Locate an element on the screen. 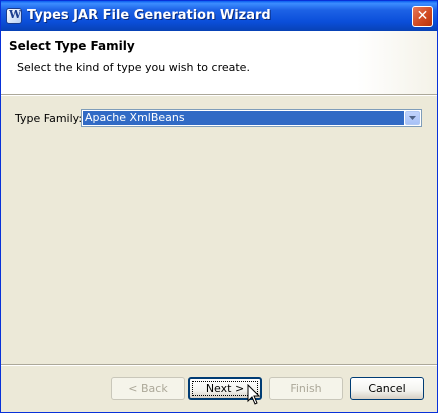 This screenshot has height=413, width=438. header-divider is located at coordinates (219, 95).